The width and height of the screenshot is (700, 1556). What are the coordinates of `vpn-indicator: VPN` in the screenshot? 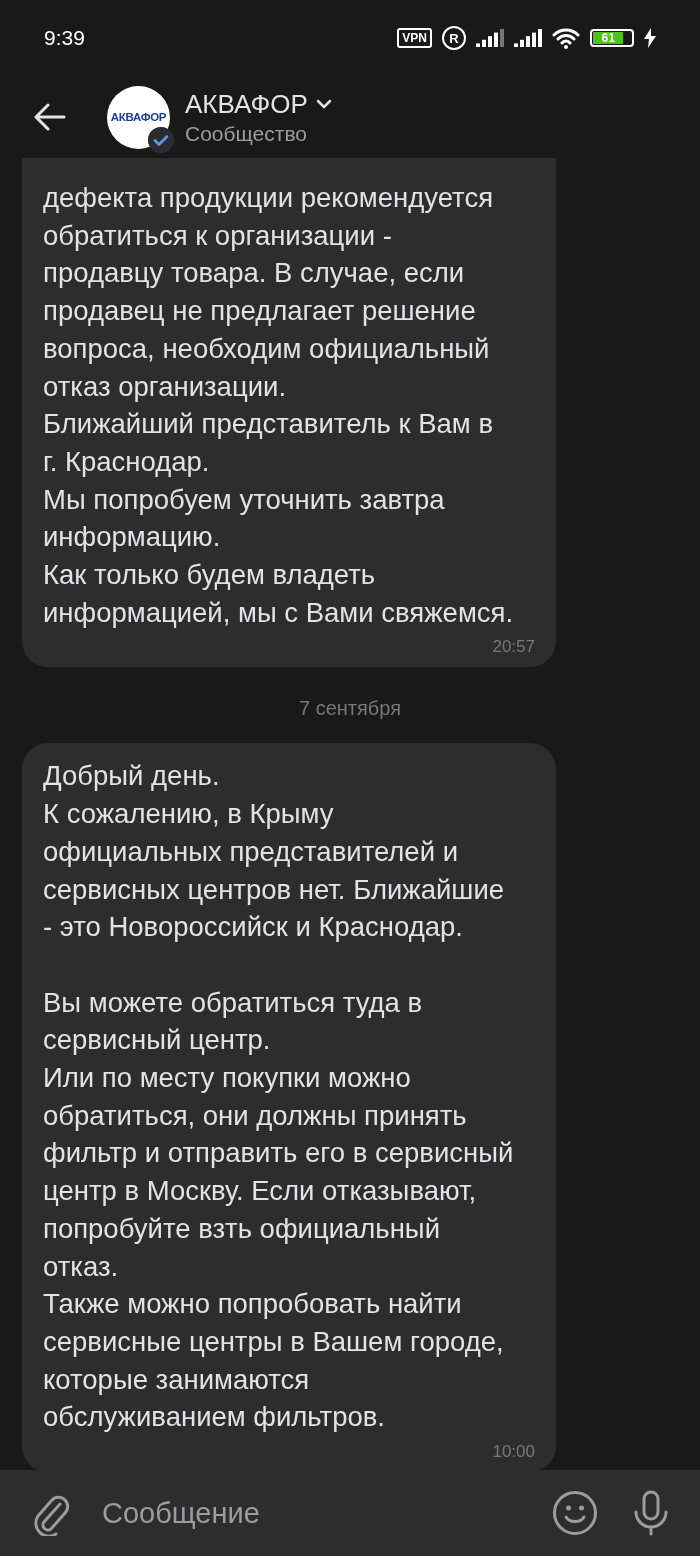 It's located at (414, 38).